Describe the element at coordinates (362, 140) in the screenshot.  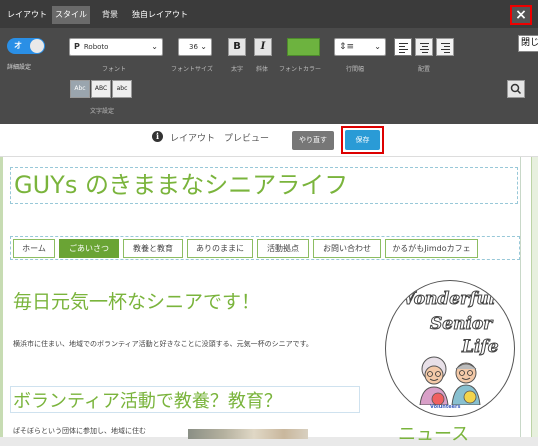
I see `save-button: 保存` at that location.